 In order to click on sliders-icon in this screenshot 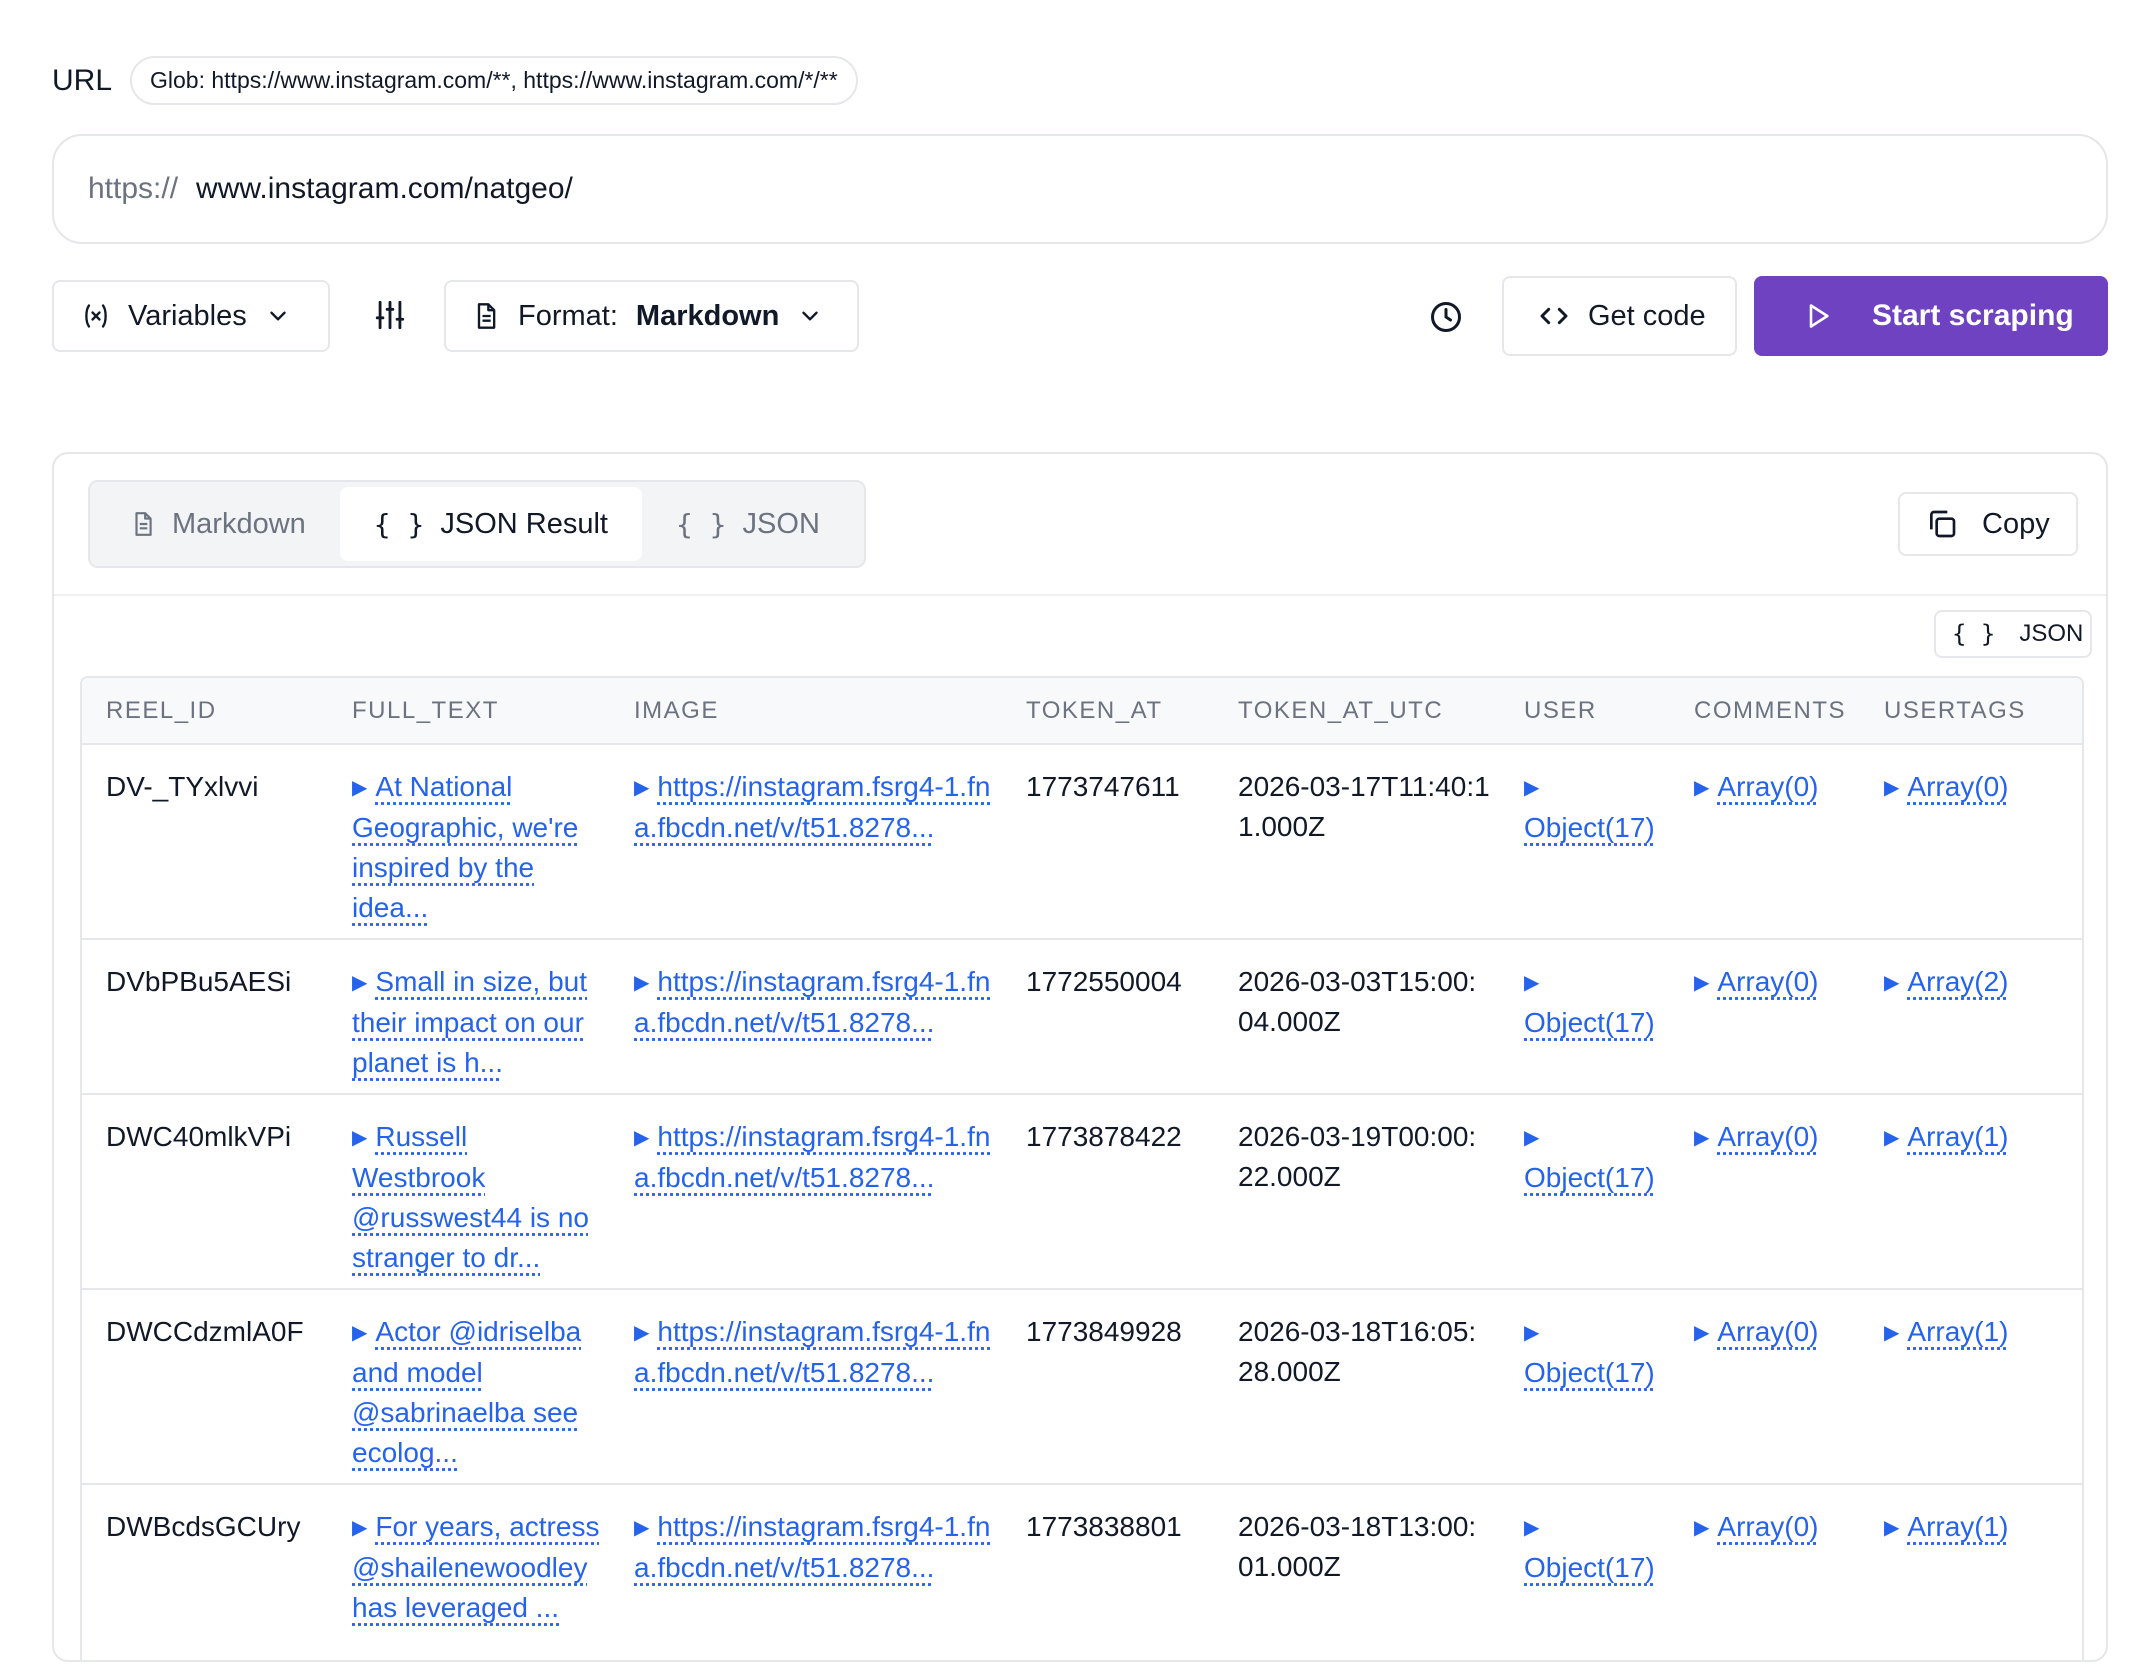, I will do `click(390, 315)`.